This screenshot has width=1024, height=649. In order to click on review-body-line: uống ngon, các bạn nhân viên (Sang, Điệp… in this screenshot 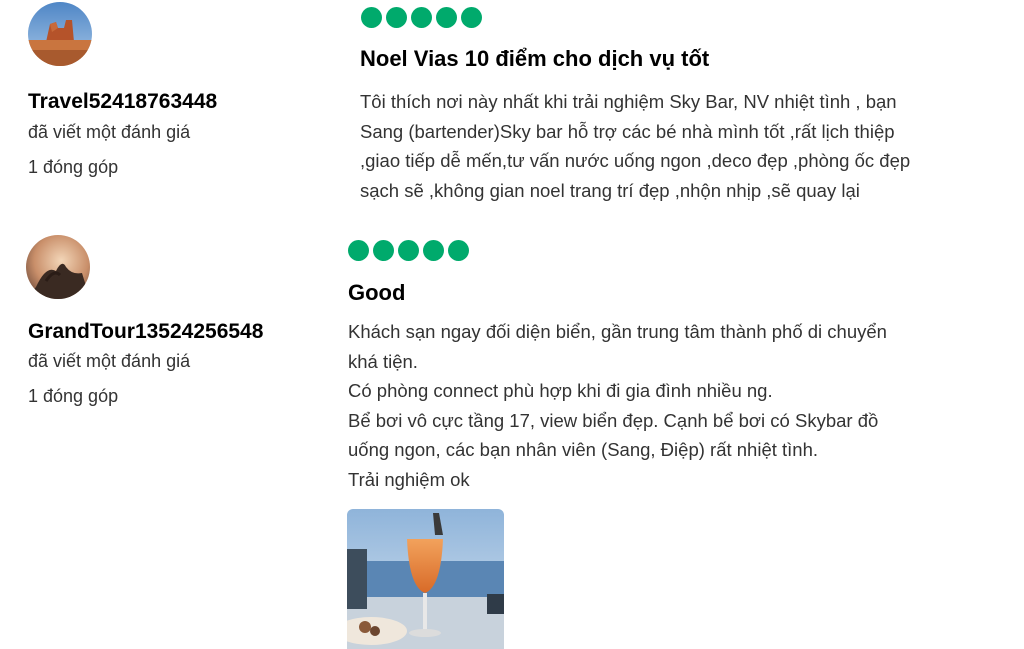, I will do `click(583, 449)`.